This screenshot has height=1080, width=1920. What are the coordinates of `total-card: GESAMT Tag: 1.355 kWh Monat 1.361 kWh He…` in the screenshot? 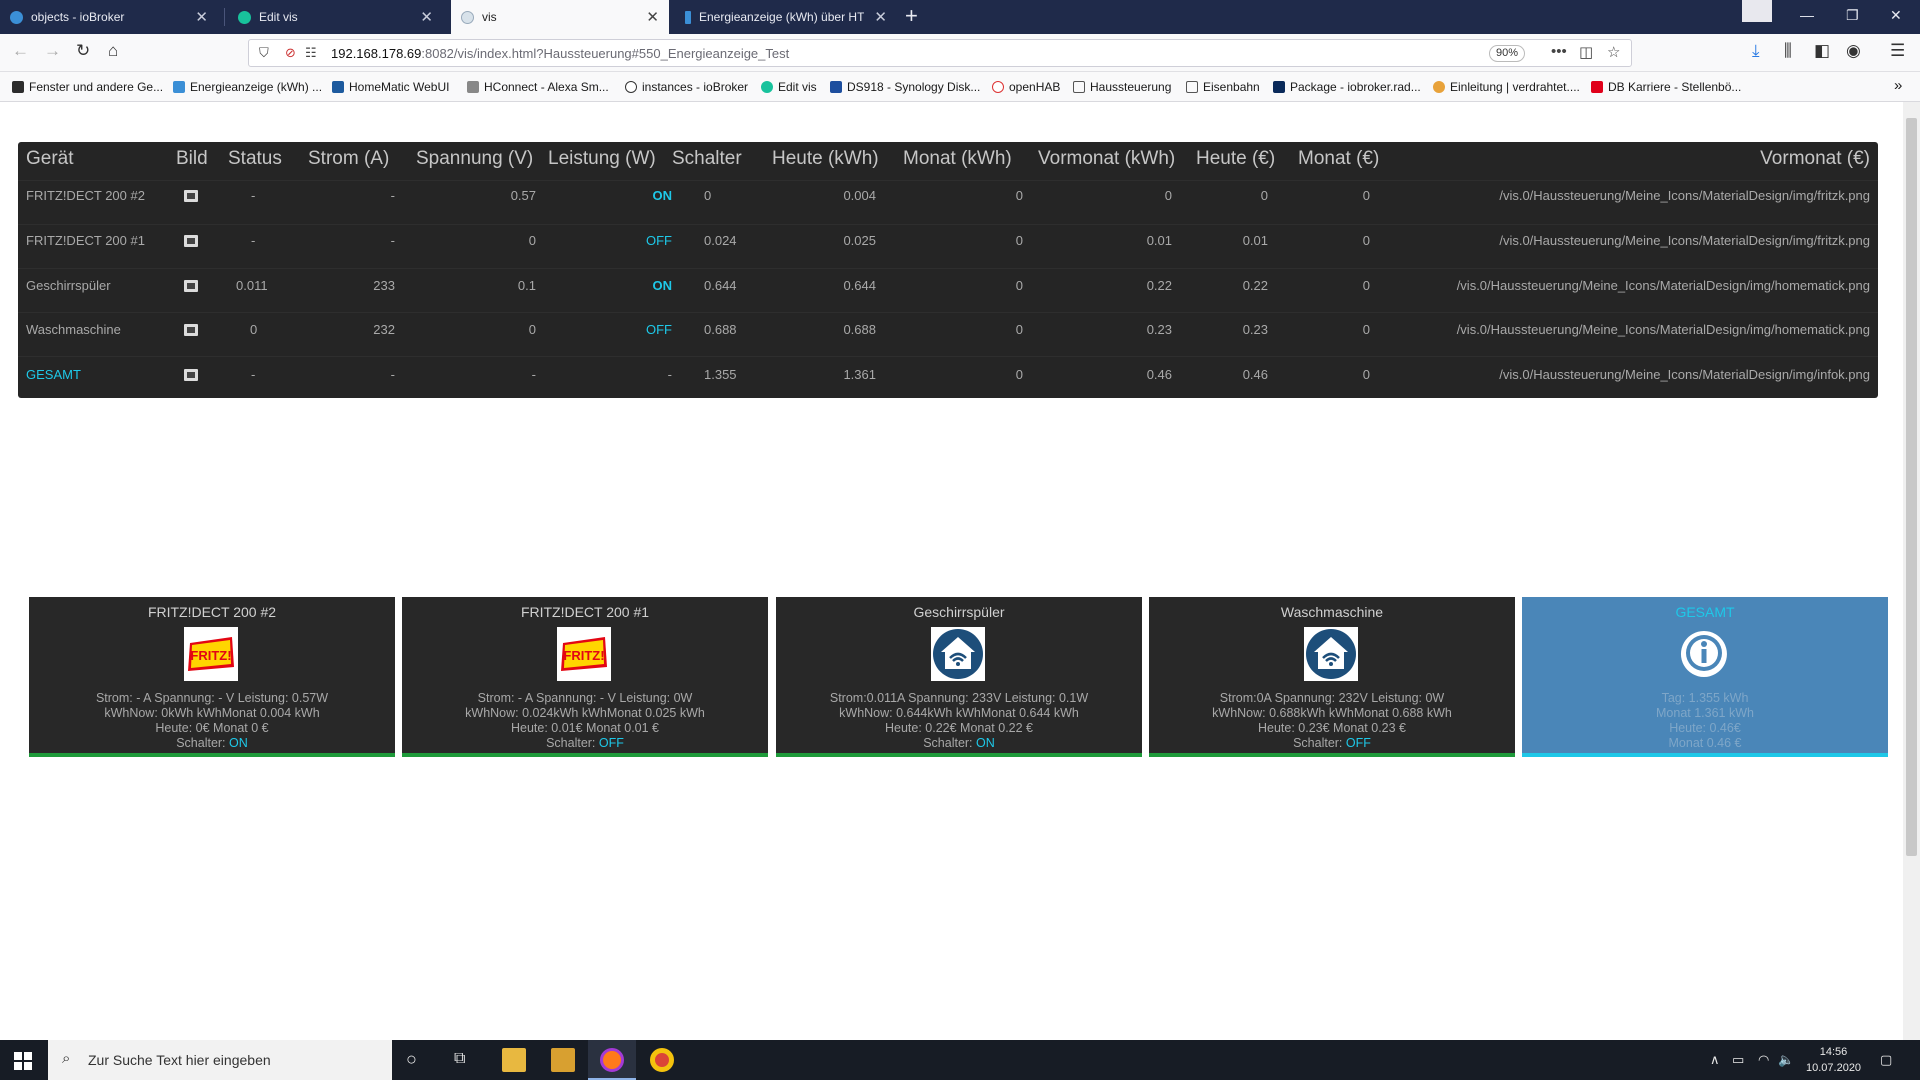 It's located at (1705, 677).